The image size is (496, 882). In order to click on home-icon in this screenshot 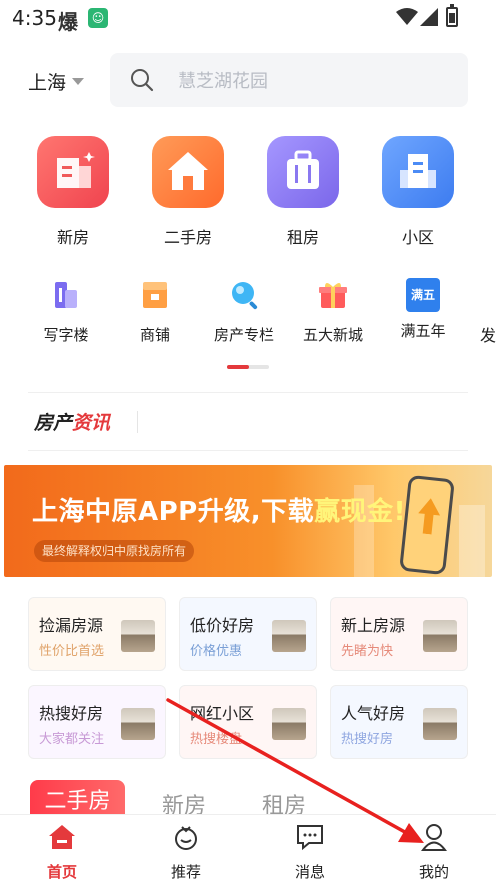, I will do `click(62, 837)`.